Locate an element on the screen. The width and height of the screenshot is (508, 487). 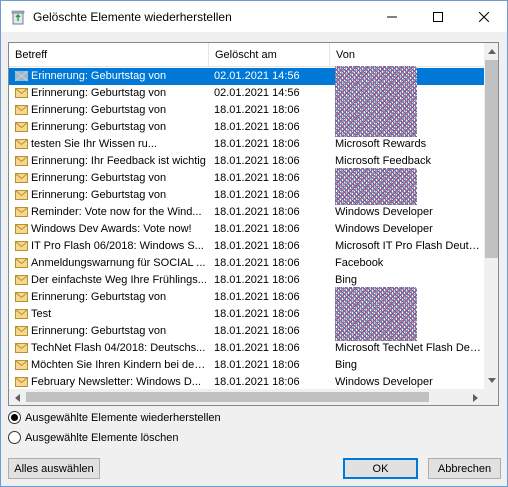
minimize-icon is located at coordinates (392, 16).